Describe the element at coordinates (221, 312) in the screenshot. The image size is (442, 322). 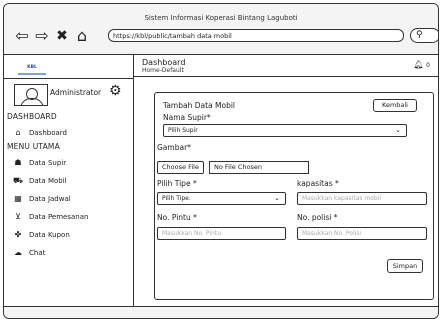
I see `bottom-bar` at that location.